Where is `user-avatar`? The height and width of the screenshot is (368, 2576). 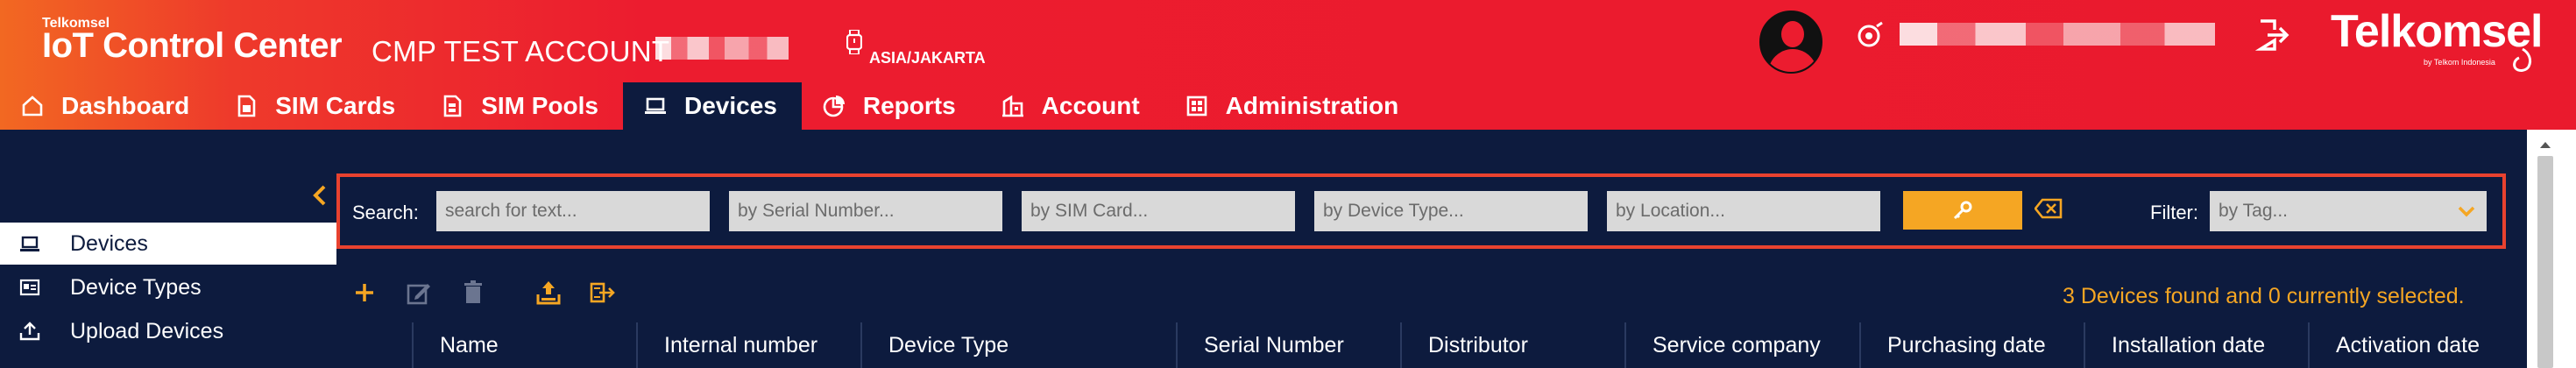 user-avatar is located at coordinates (1790, 42).